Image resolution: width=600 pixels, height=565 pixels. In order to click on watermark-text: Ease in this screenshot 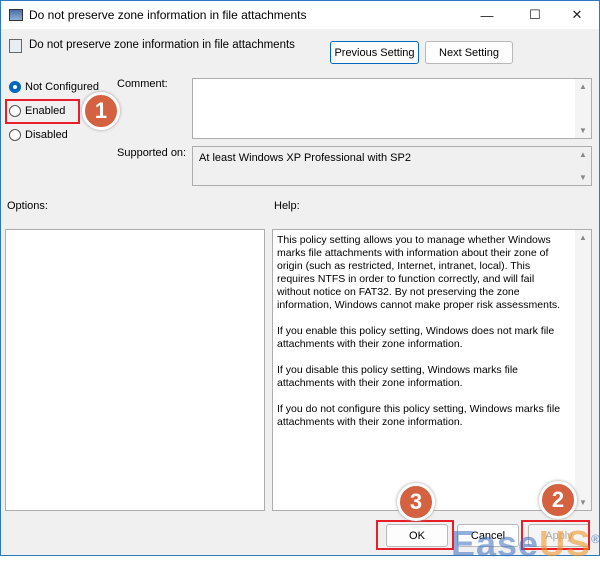, I will do `click(495, 543)`.